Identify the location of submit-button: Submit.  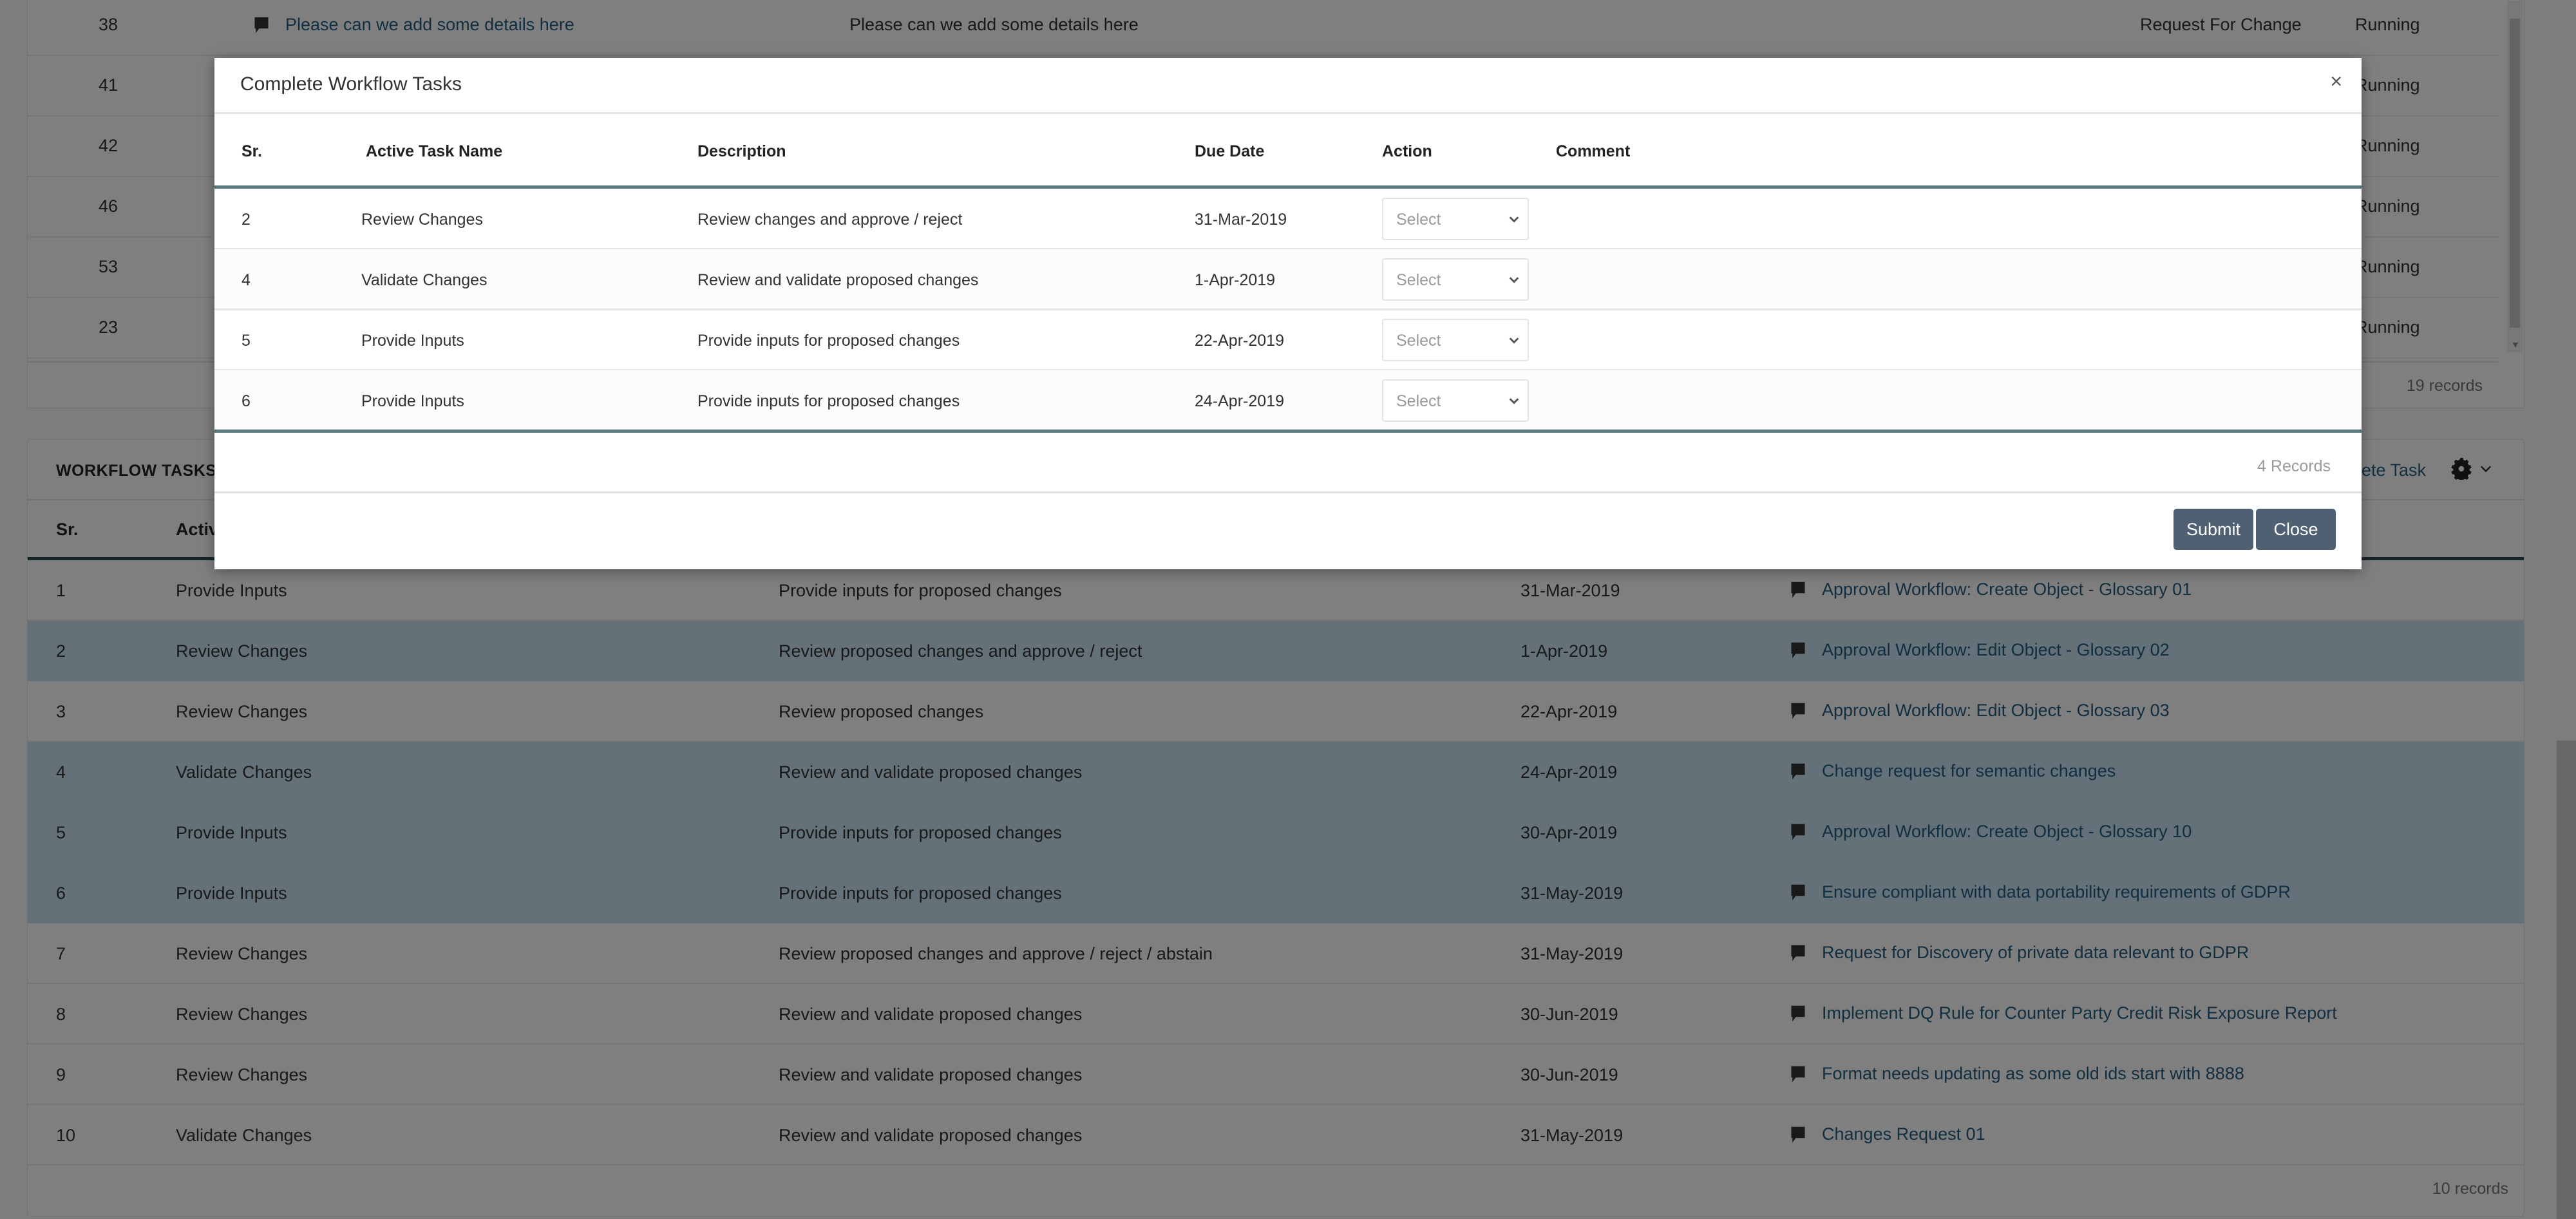
(2213, 529).